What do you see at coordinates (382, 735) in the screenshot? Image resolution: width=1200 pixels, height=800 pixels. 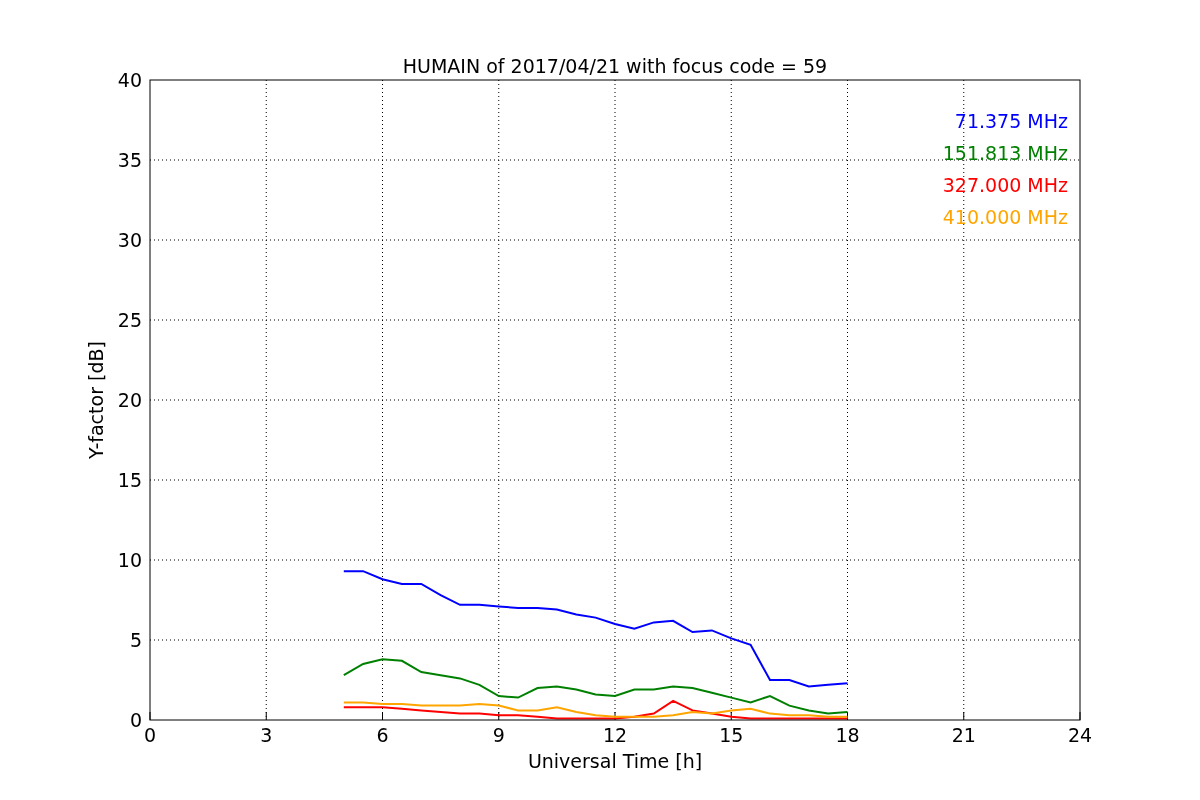 I see `x-tick-label: 6` at bounding box center [382, 735].